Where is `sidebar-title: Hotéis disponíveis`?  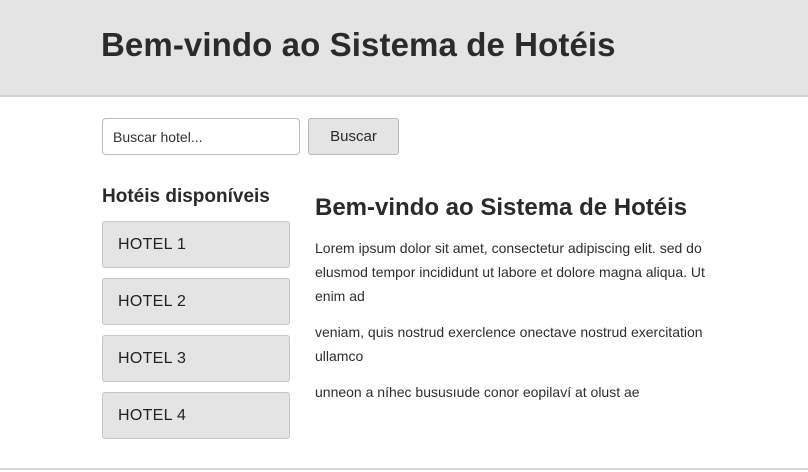 sidebar-title: Hotéis disponíveis is located at coordinates (186, 196).